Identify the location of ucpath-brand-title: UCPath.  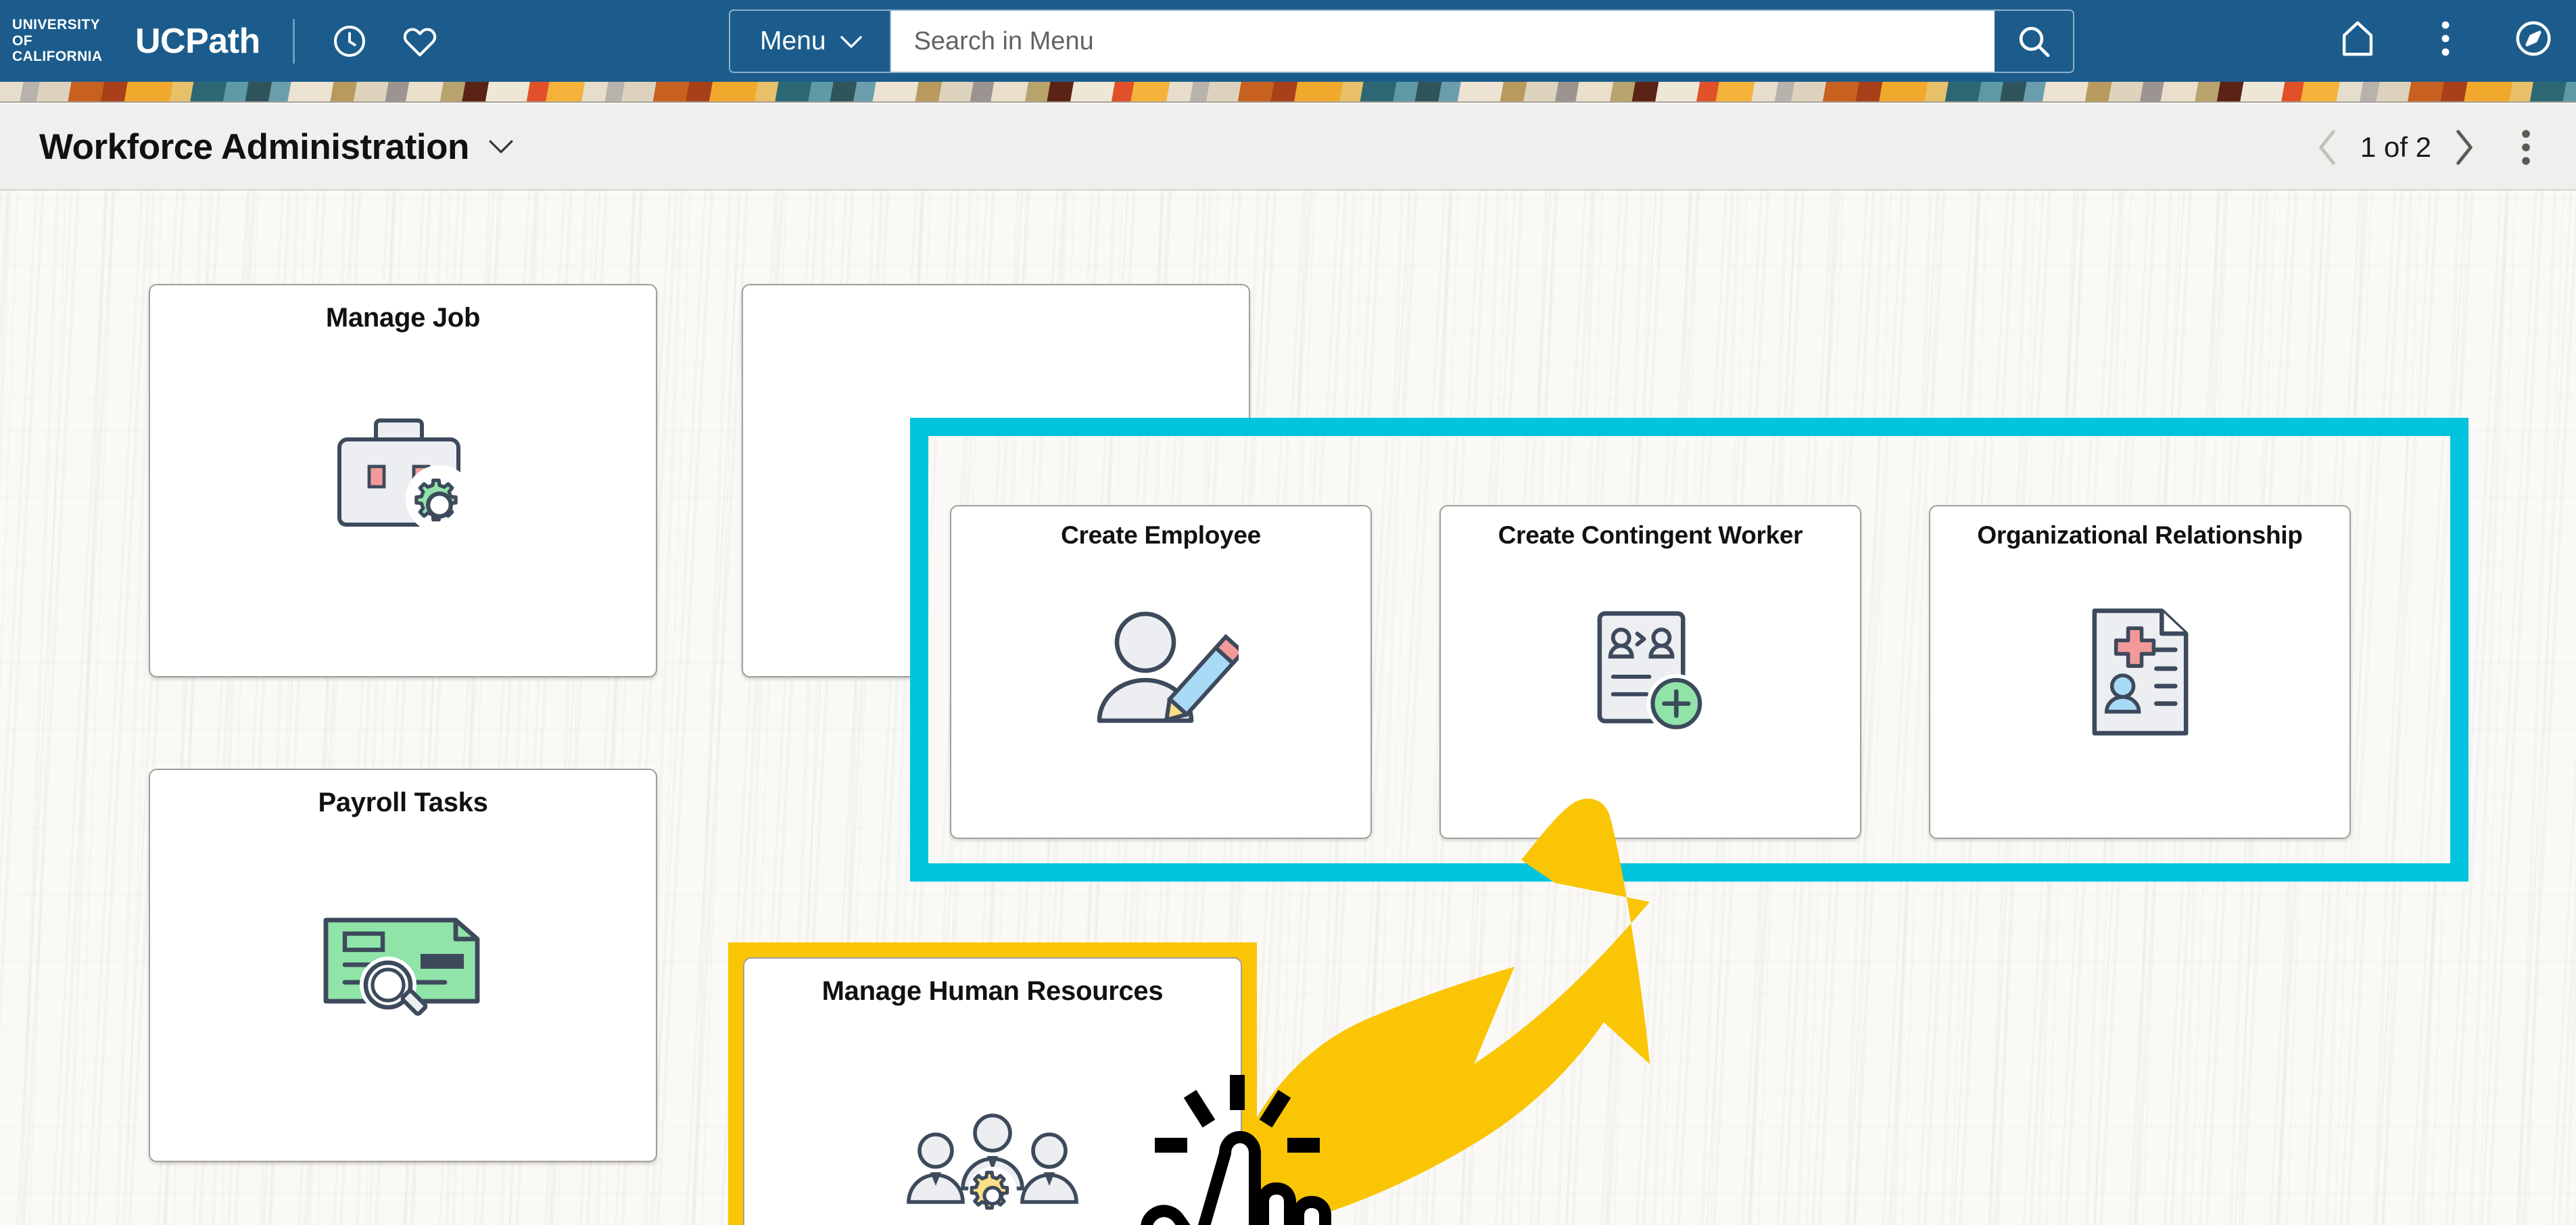
(197, 41).